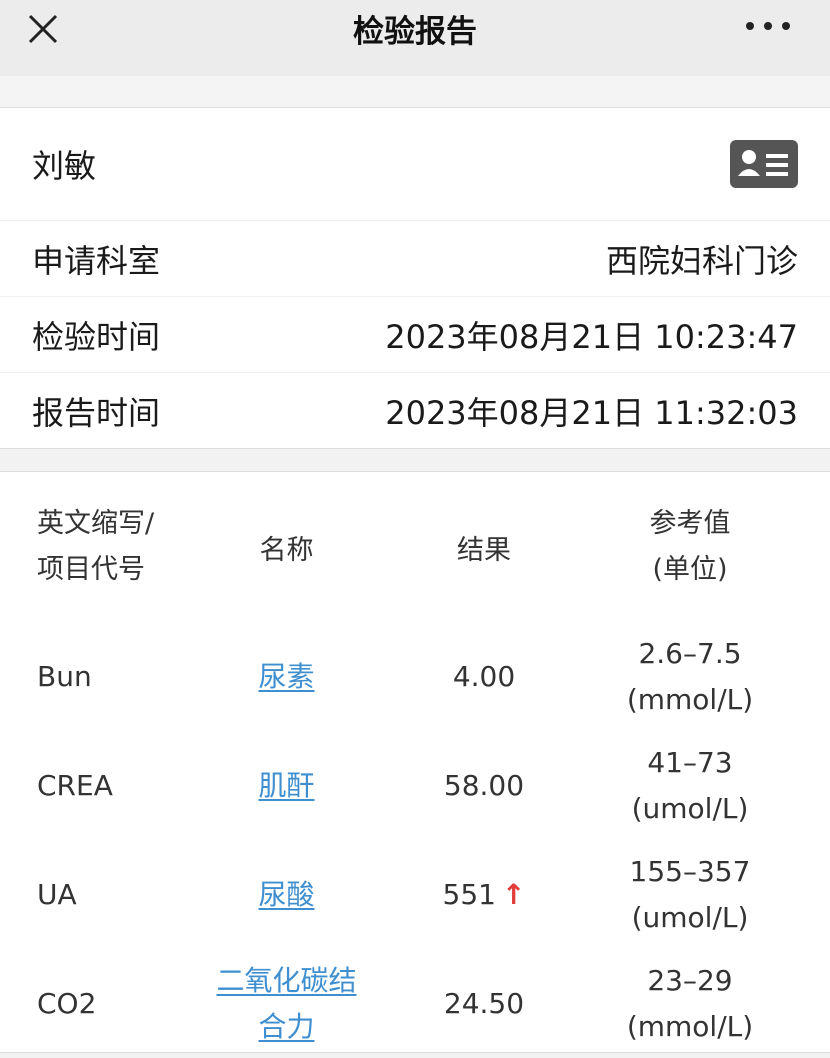 The height and width of the screenshot is (1058, 830). What do you see at coordinates (415, 1003) in the screenshot?
I see `table-row: CO2 二氧化碳结 合力 24.50 23–29 (mmol/L)` at bounding box center [415, 1003].